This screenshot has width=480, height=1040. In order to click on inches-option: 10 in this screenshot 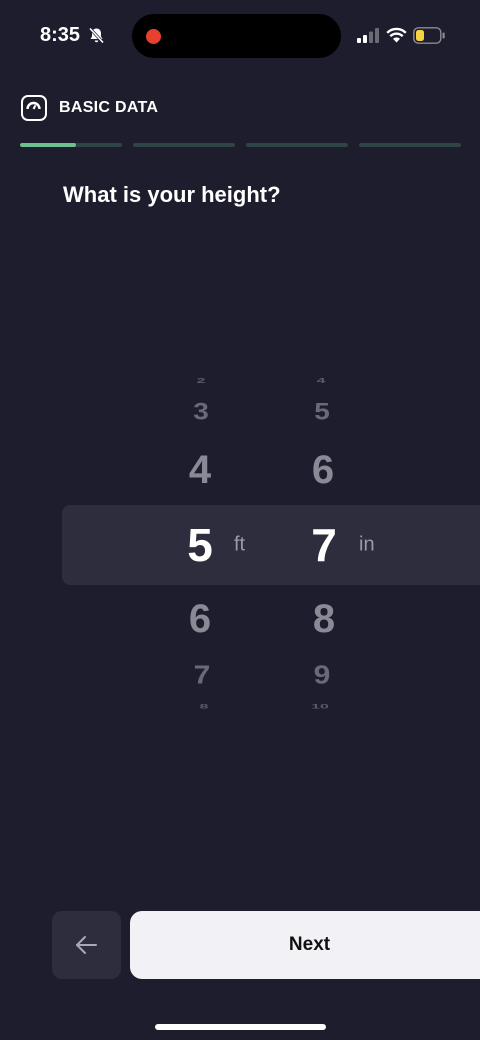, I will do `click(320, 707)`.